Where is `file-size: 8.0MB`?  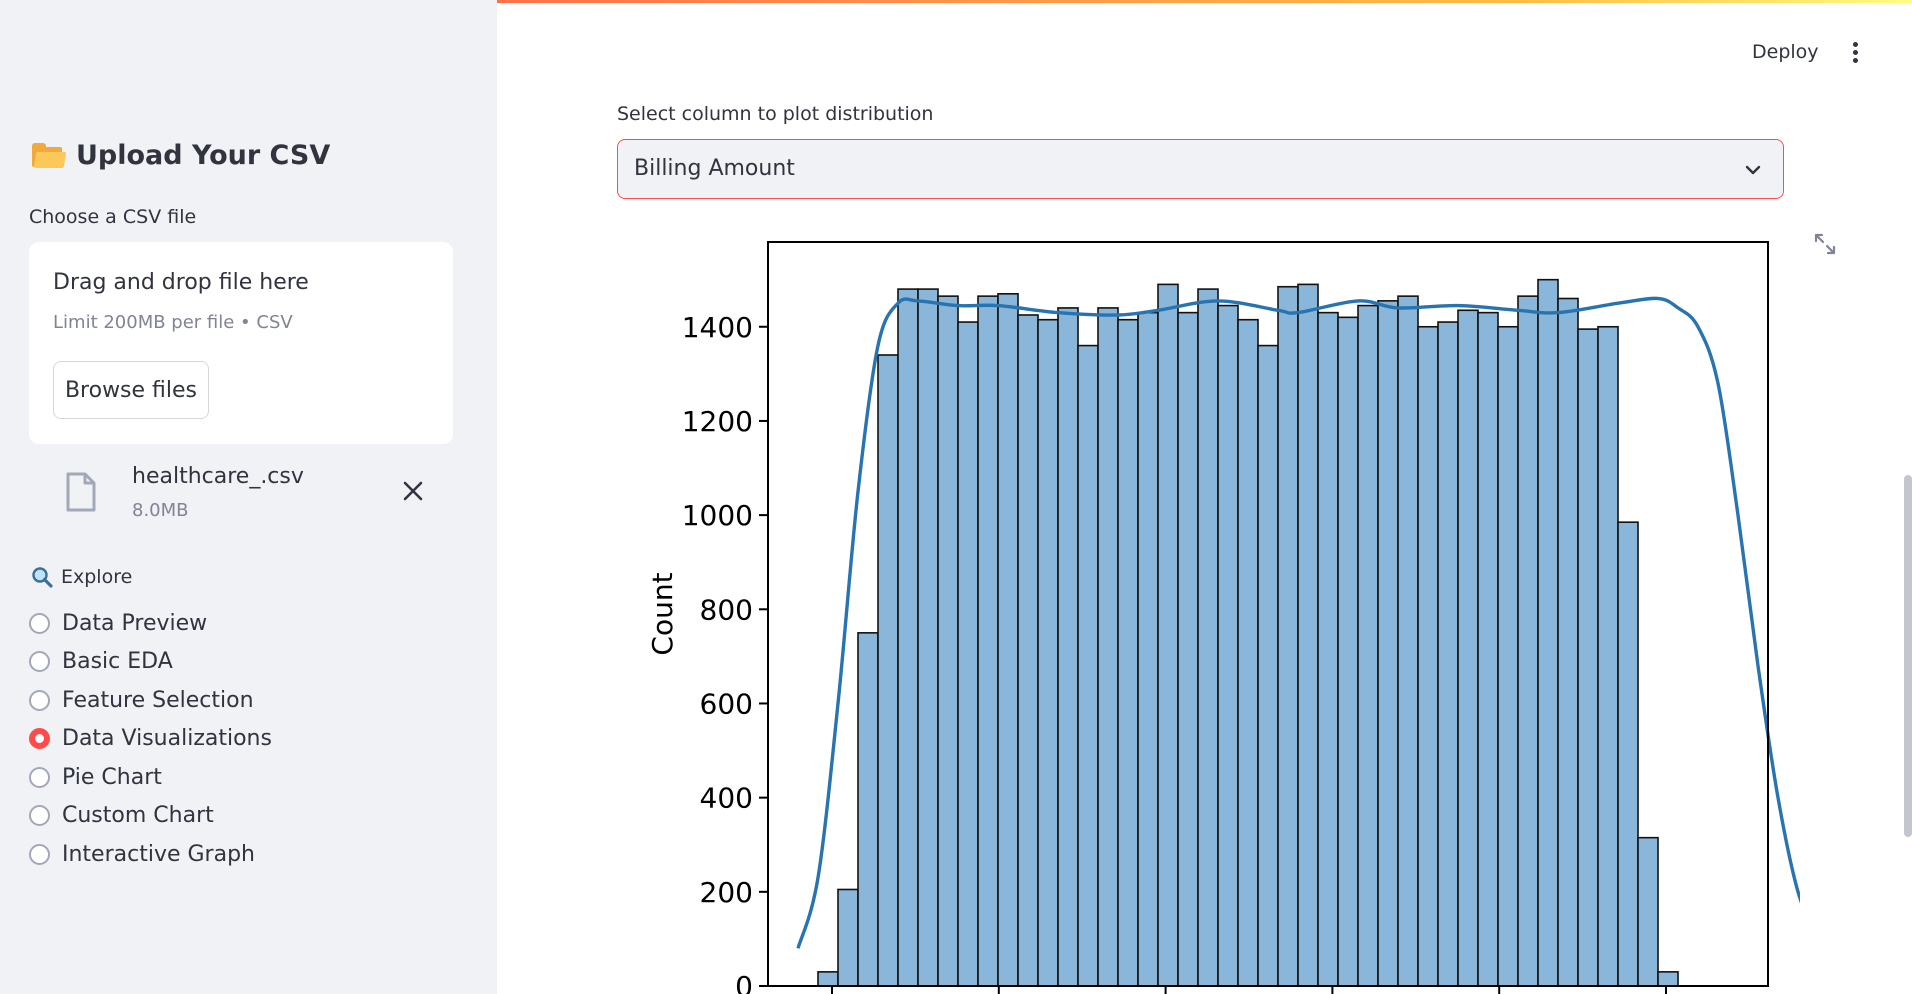 file-size: 8.0MB is located at coordinates (160, 510).